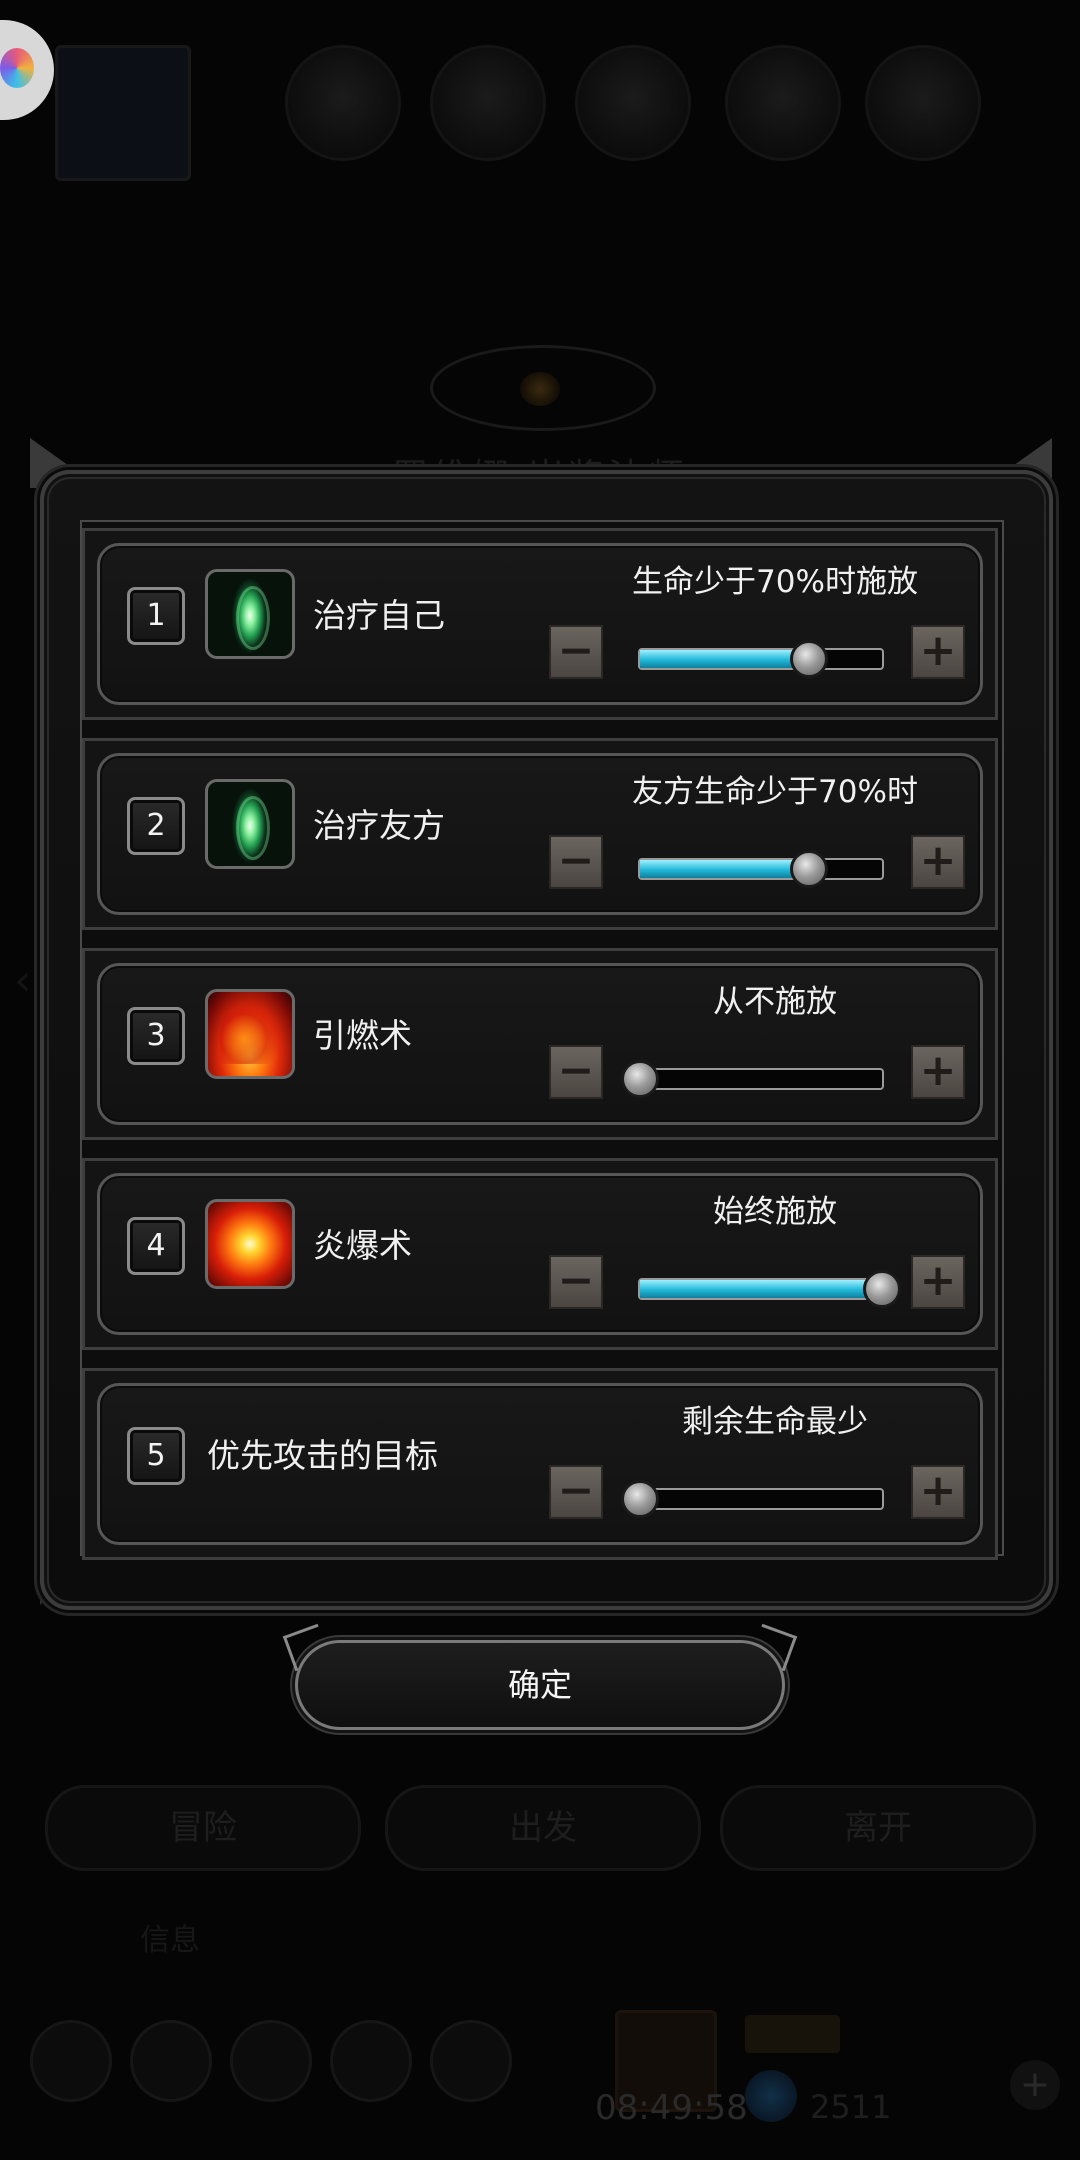  What do you see at coordinates (203, 1828) in the screenshot?
I see `adventure-button: 冒险` at bounding box center [203, 1828].